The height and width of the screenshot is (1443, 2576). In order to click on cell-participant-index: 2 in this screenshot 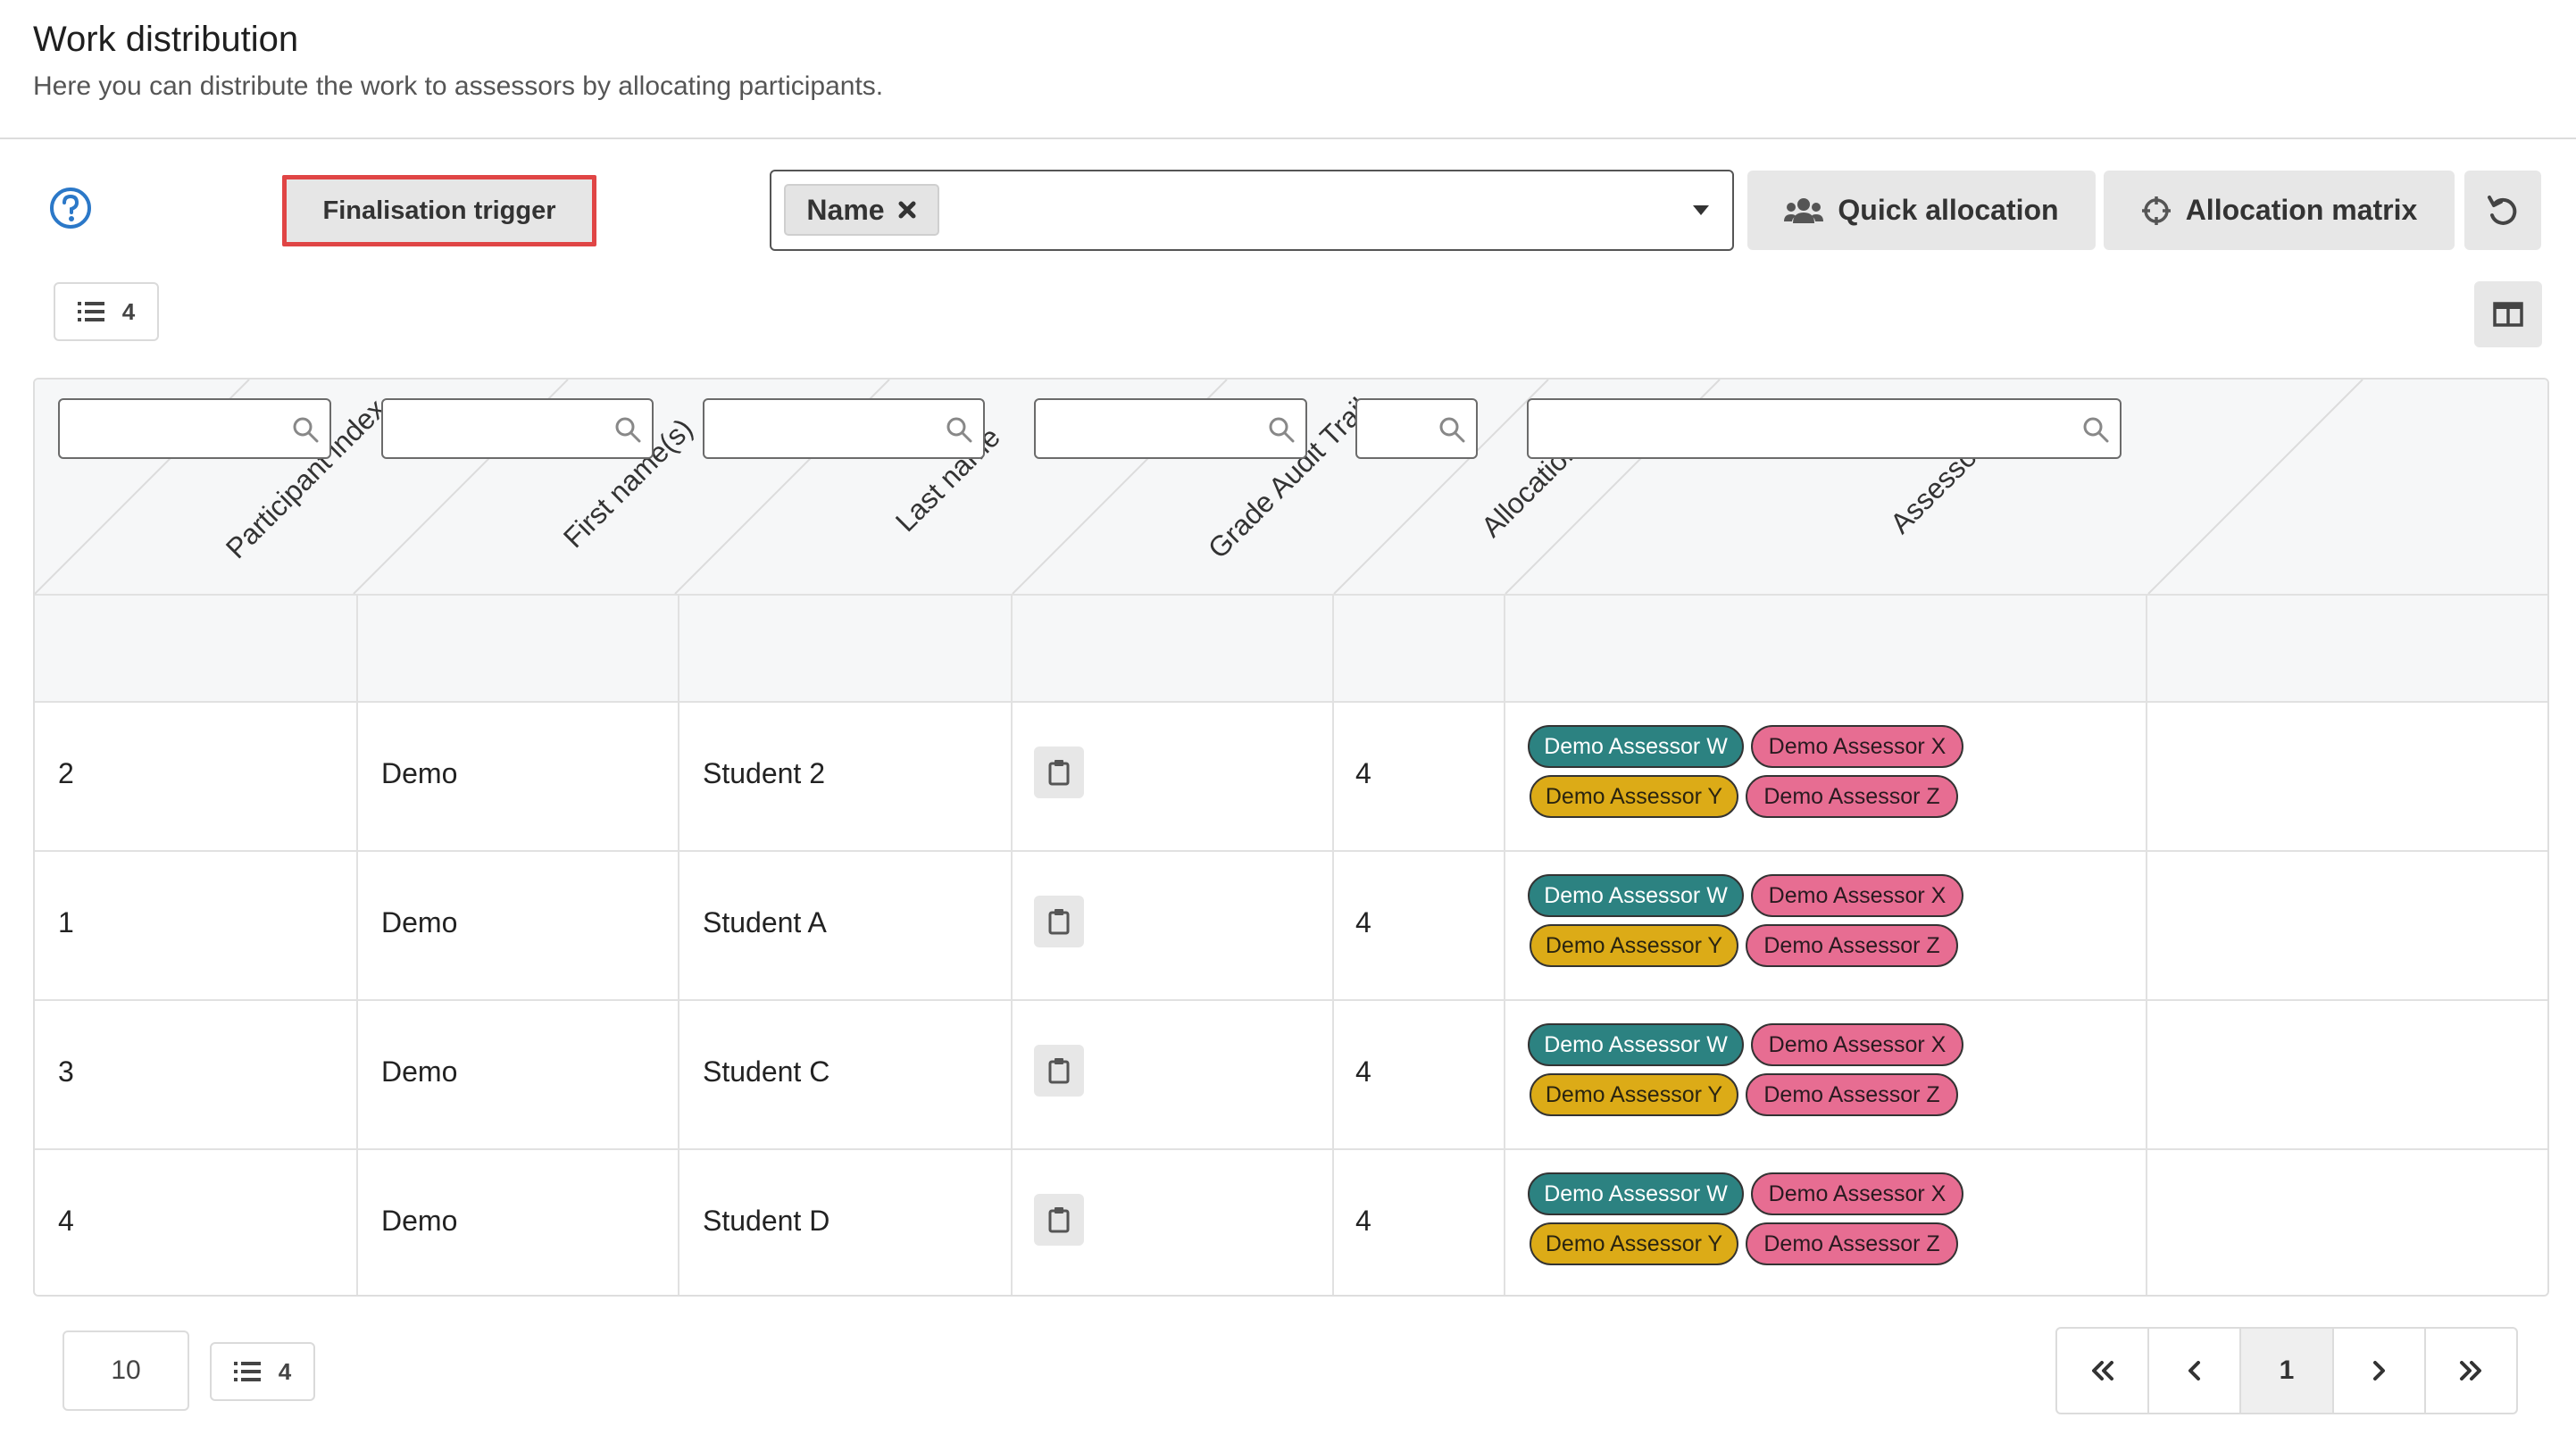, I will do `click(66, 773)`.